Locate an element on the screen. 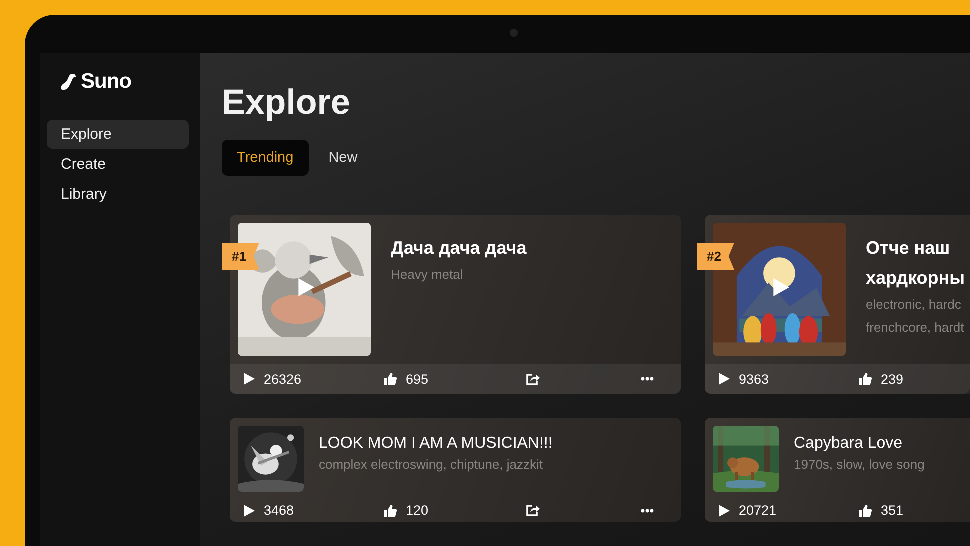  song-tags: 1970s, slow, love song is located at coordinates (859, 465).